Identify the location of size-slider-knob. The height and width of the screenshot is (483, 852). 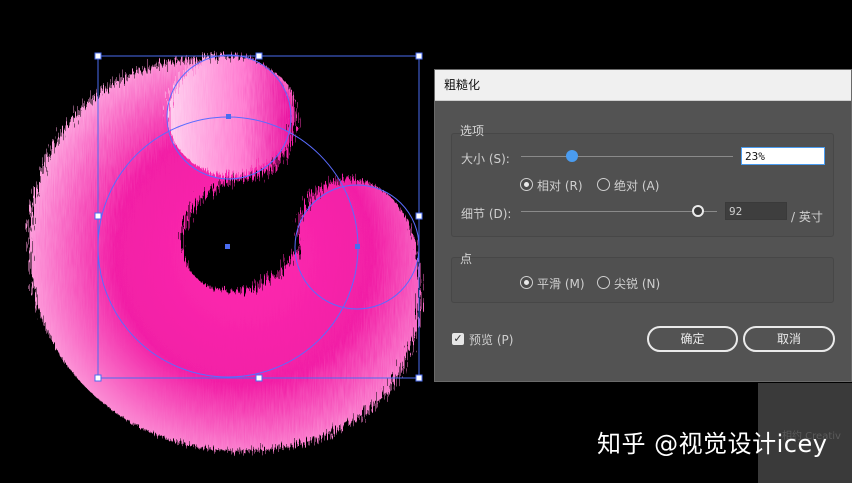
(572, 156).